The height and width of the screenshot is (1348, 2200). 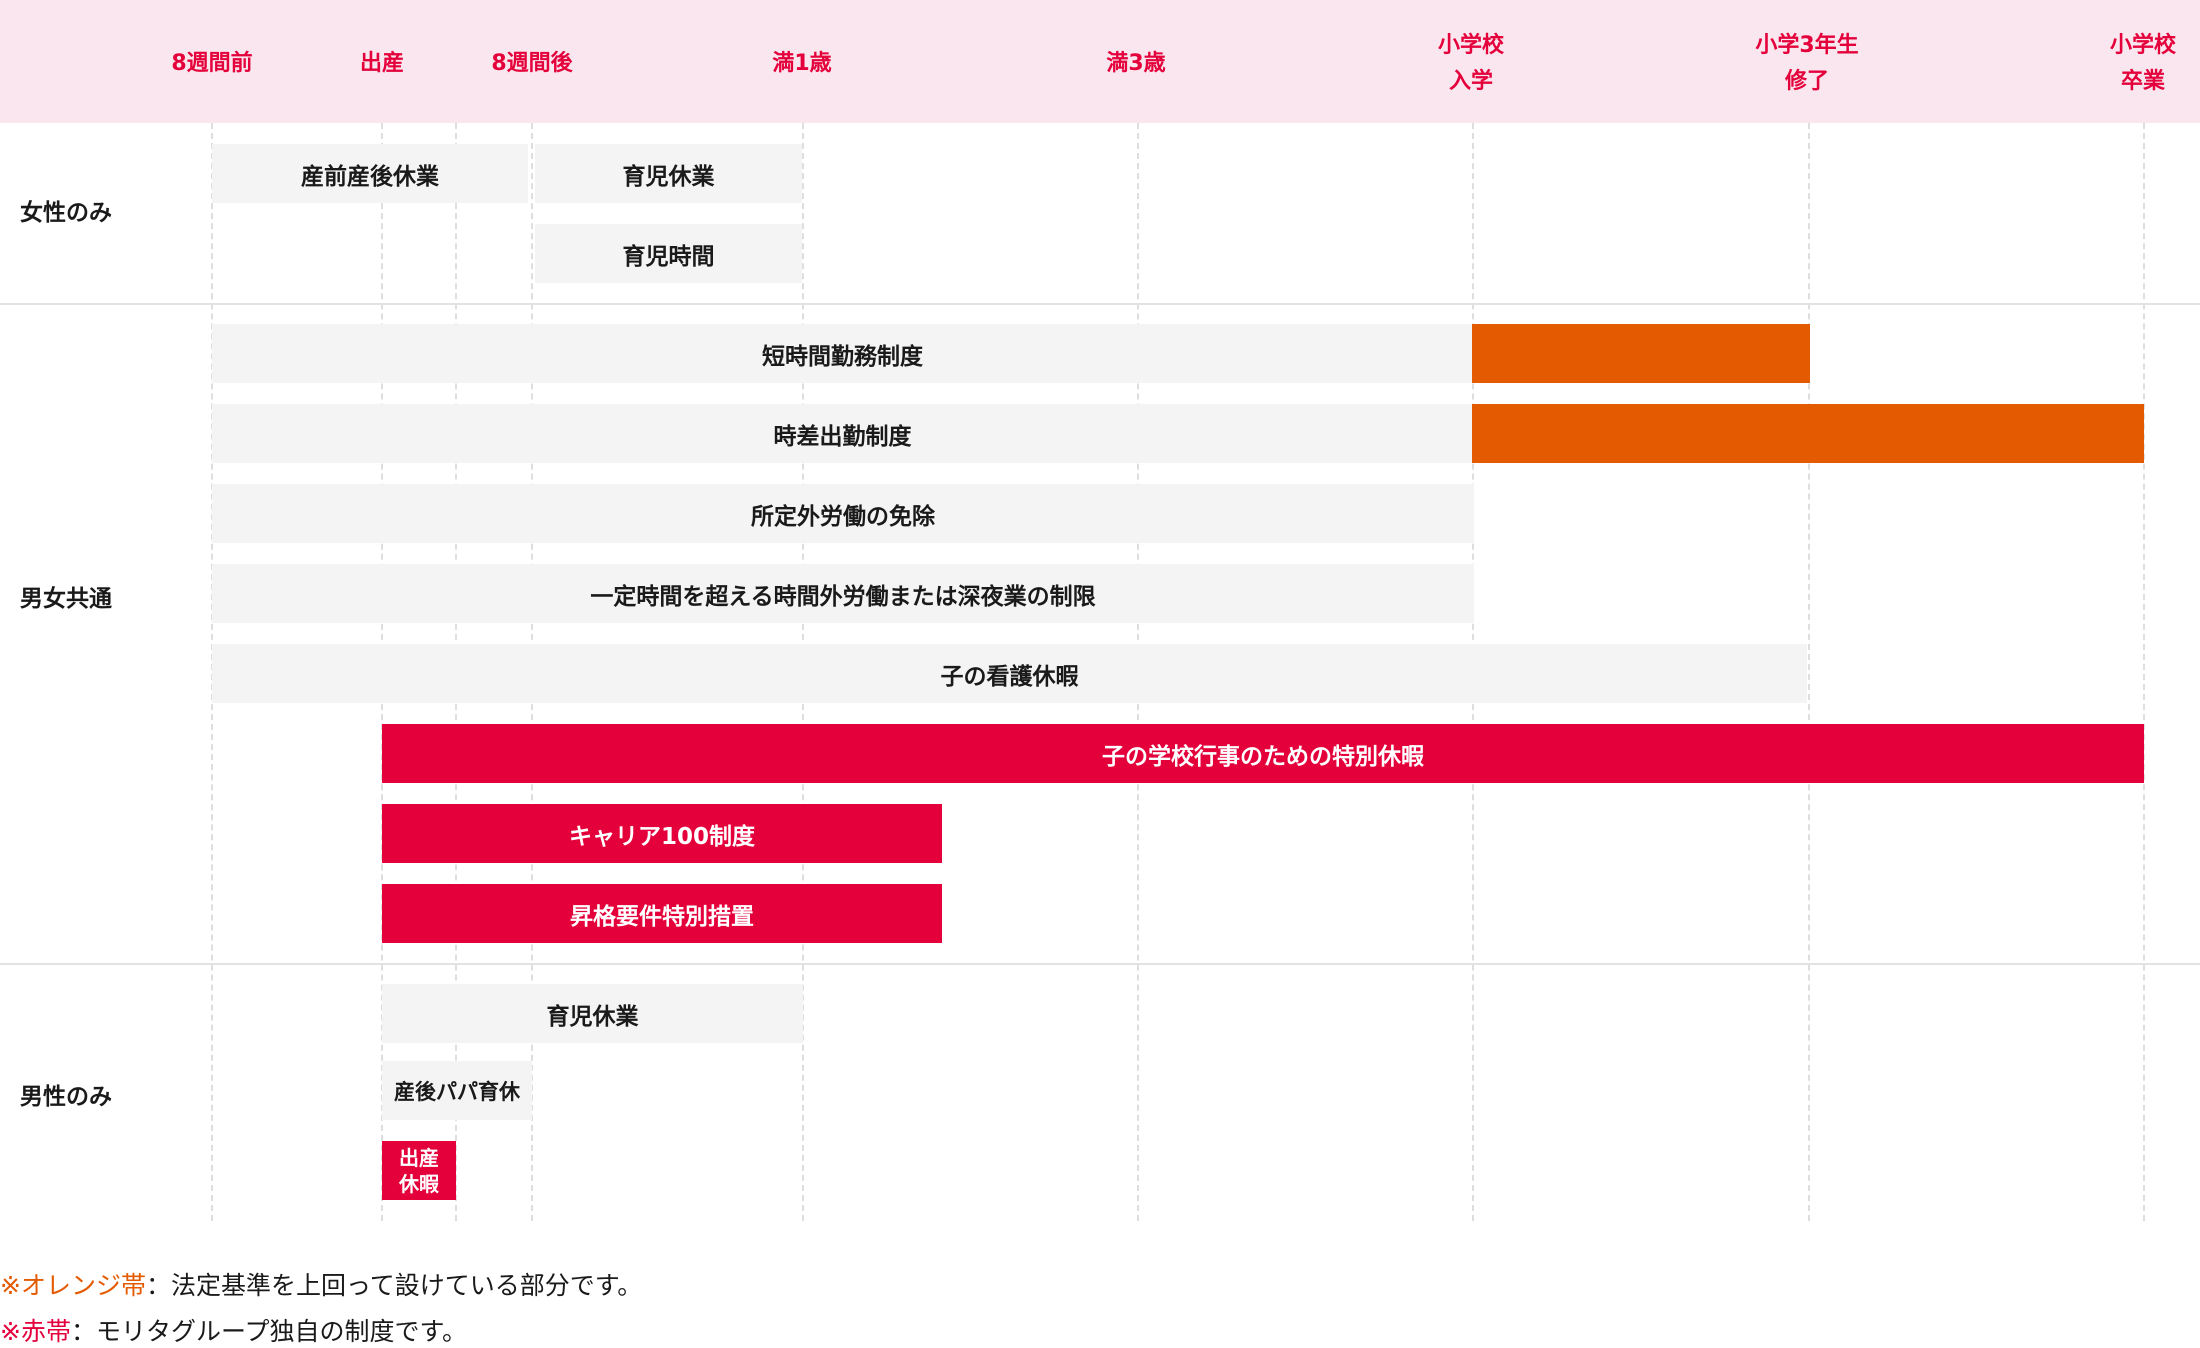 What do you see at coordinates (66, 1097) in the screenshot?
I see `section-label-men: 男性のみ` at bounding box center [66, 1097].